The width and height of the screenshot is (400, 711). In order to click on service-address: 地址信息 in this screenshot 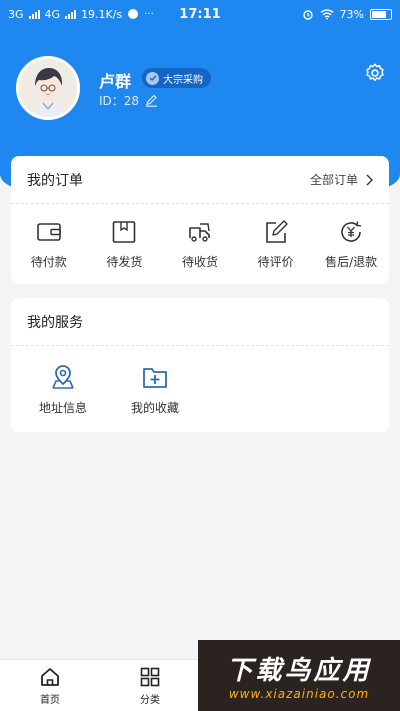, I will do `click(63, 389)`.